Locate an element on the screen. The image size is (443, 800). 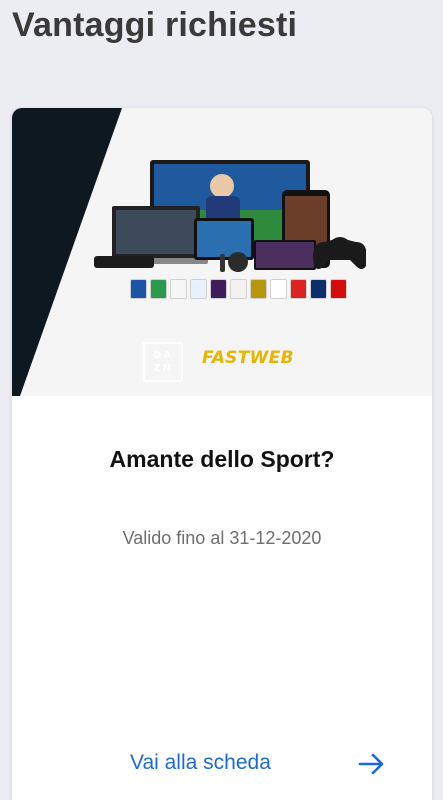
league-badges is located at coordinates (238, 289).